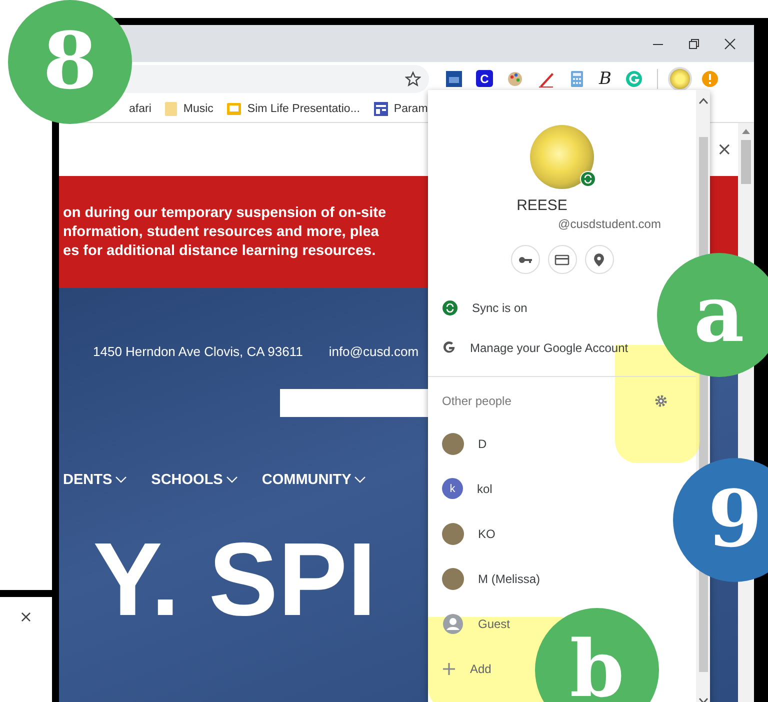  I want to click on banner-text: on during our temporary suspension of on-site, so click(224, 213).